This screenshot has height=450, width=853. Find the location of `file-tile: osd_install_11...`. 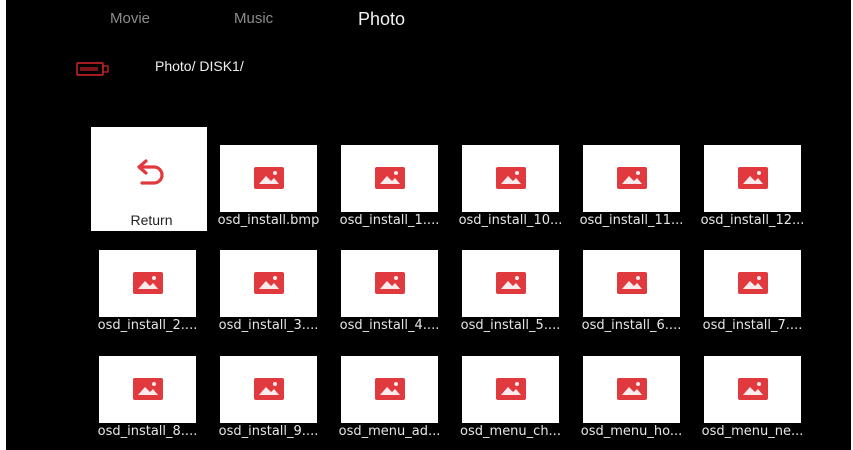

file-tile: osd_install_11... is located at coordinates (631, 179).